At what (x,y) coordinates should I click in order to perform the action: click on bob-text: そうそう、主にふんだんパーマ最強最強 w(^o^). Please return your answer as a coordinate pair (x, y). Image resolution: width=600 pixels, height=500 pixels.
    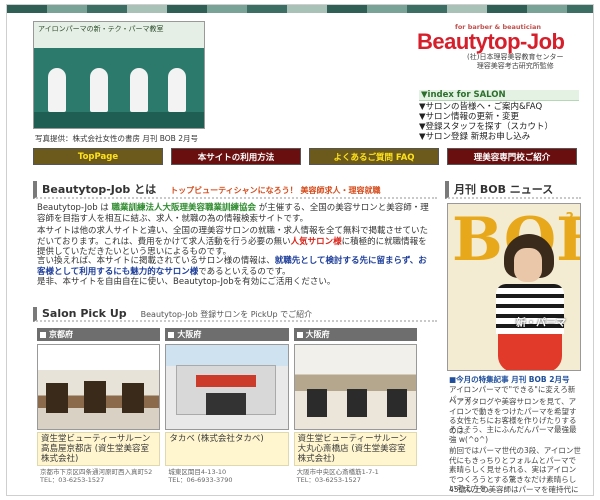
    Looking at the image, I should click on (513, 434).